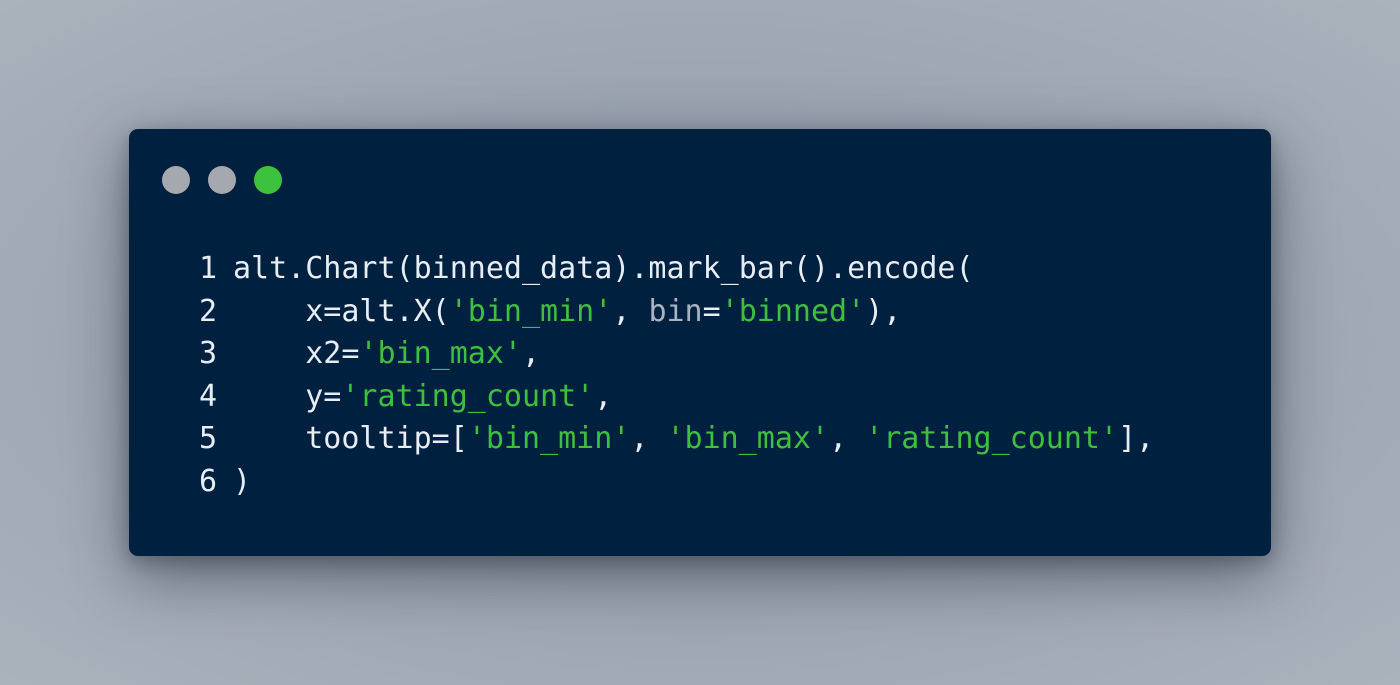 This screenshot has width=1400, height=685. Describe the element at coordinates (207, 439) in the screenshot. I see `line-number: 5` at that location.